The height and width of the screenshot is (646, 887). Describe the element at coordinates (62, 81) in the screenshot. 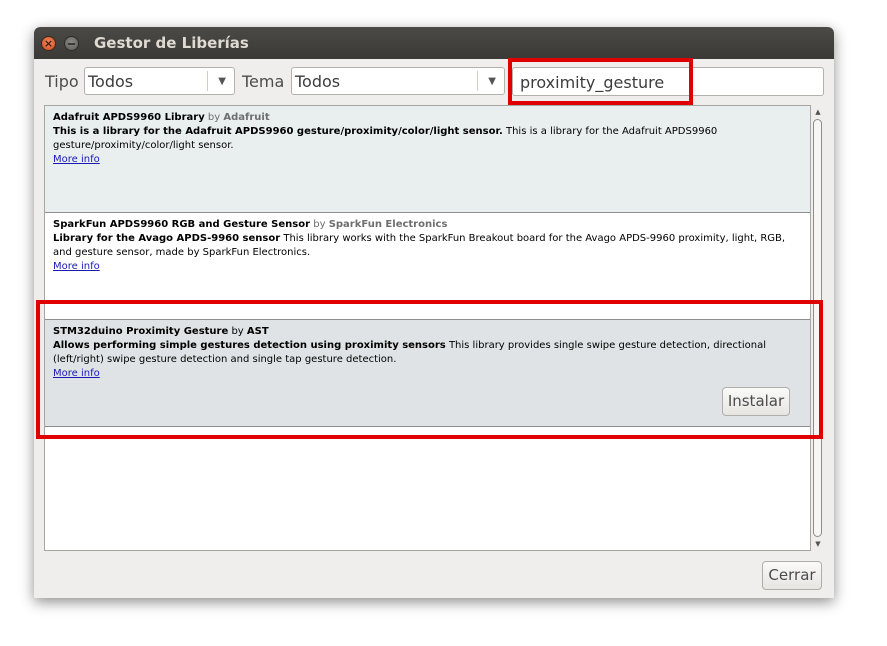

I see `tipo-label: Tipo` at that location.